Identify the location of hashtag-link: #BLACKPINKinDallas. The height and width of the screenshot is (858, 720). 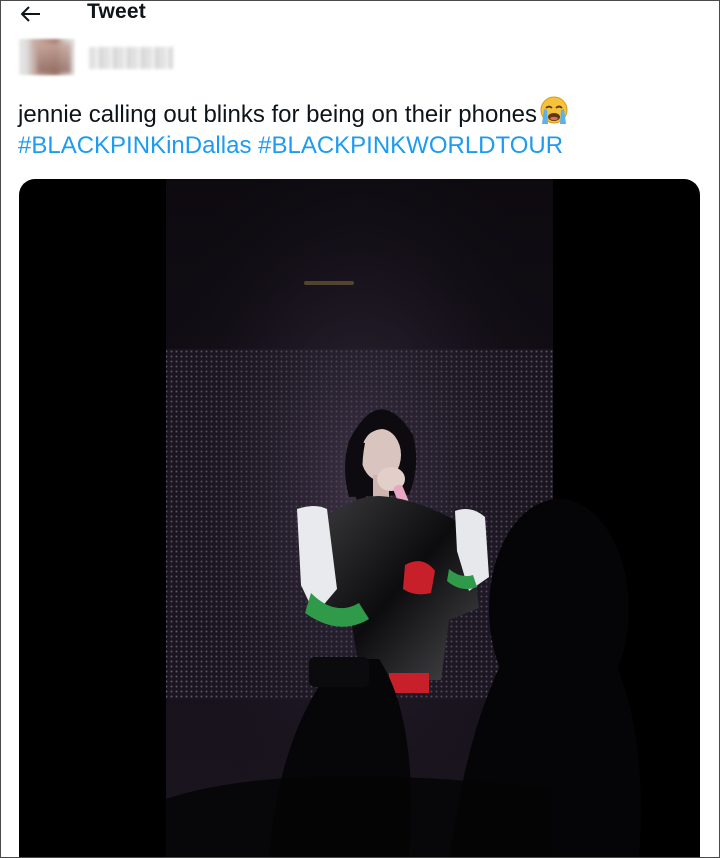
(134, 145).